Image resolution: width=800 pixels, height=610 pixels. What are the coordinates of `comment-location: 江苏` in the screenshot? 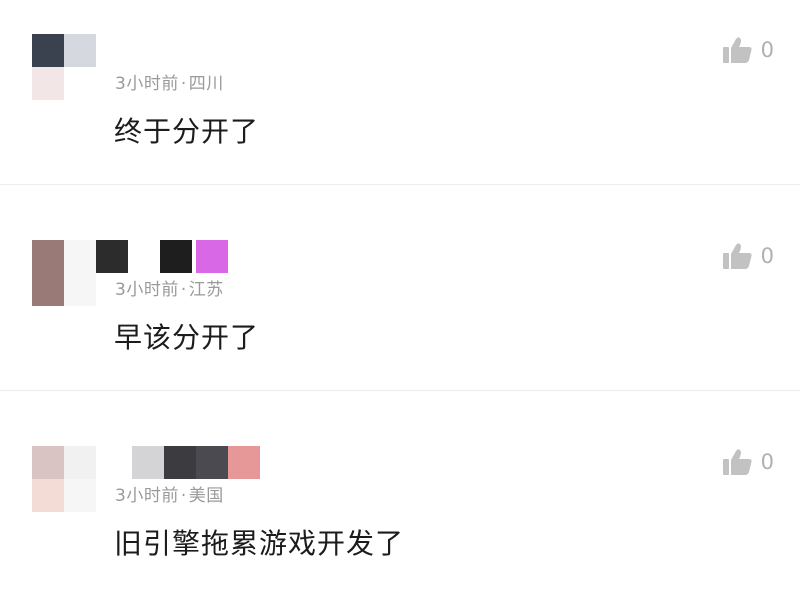 It's located at (206, 290).